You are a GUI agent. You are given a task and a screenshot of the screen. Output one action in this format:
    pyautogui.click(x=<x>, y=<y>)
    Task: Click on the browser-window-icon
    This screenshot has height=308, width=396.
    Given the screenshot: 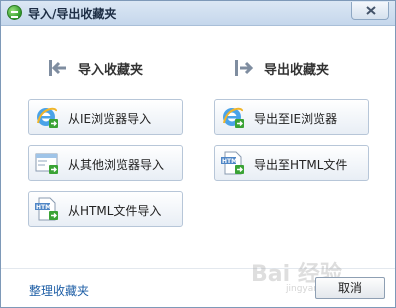 What is the action you would take?
    pyautogui.click(x=46, y=163)
    